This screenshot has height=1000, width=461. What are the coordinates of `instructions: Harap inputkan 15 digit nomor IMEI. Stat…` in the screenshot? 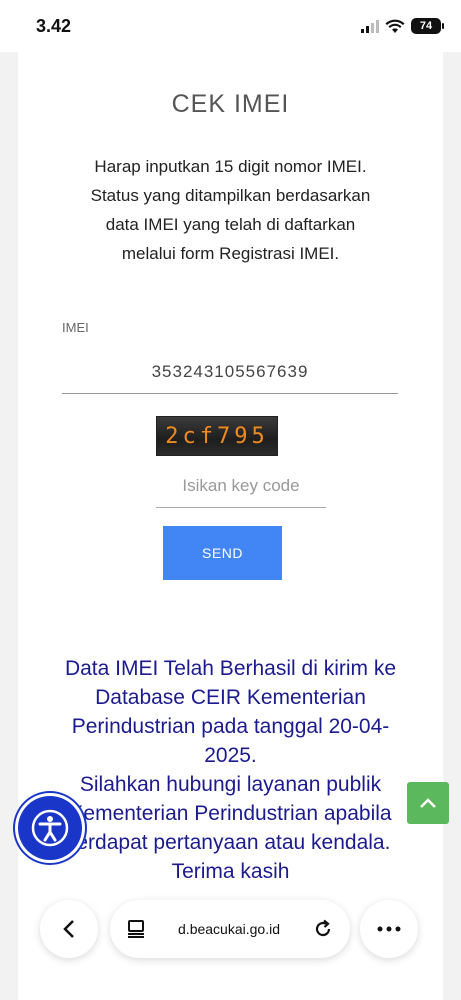 It's located at (230, 210).